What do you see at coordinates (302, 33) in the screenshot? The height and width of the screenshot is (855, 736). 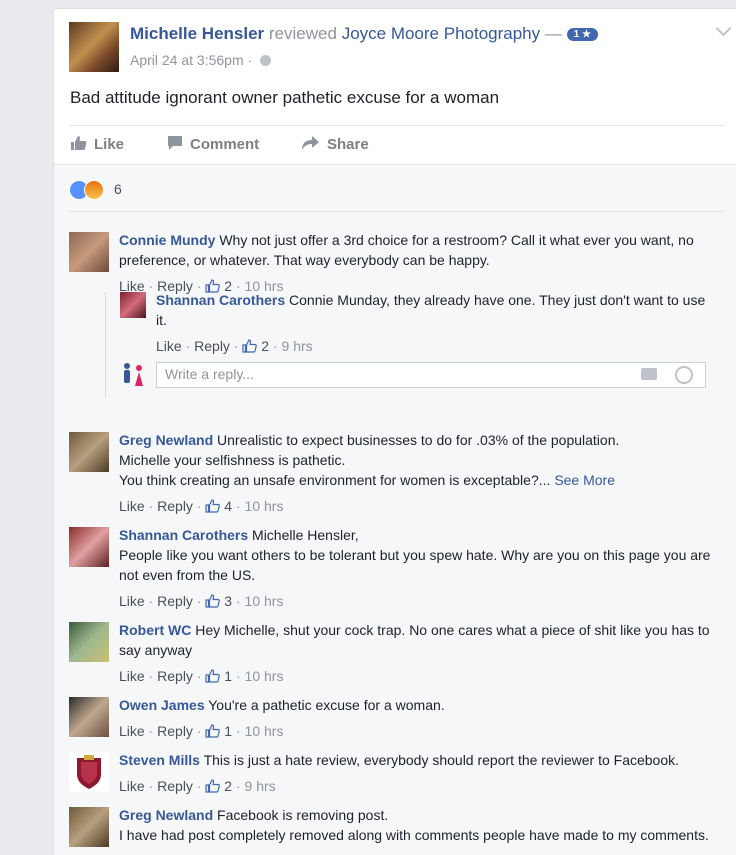 I see `reviewed-verb: reviewed` at bounding box center [302, 33].